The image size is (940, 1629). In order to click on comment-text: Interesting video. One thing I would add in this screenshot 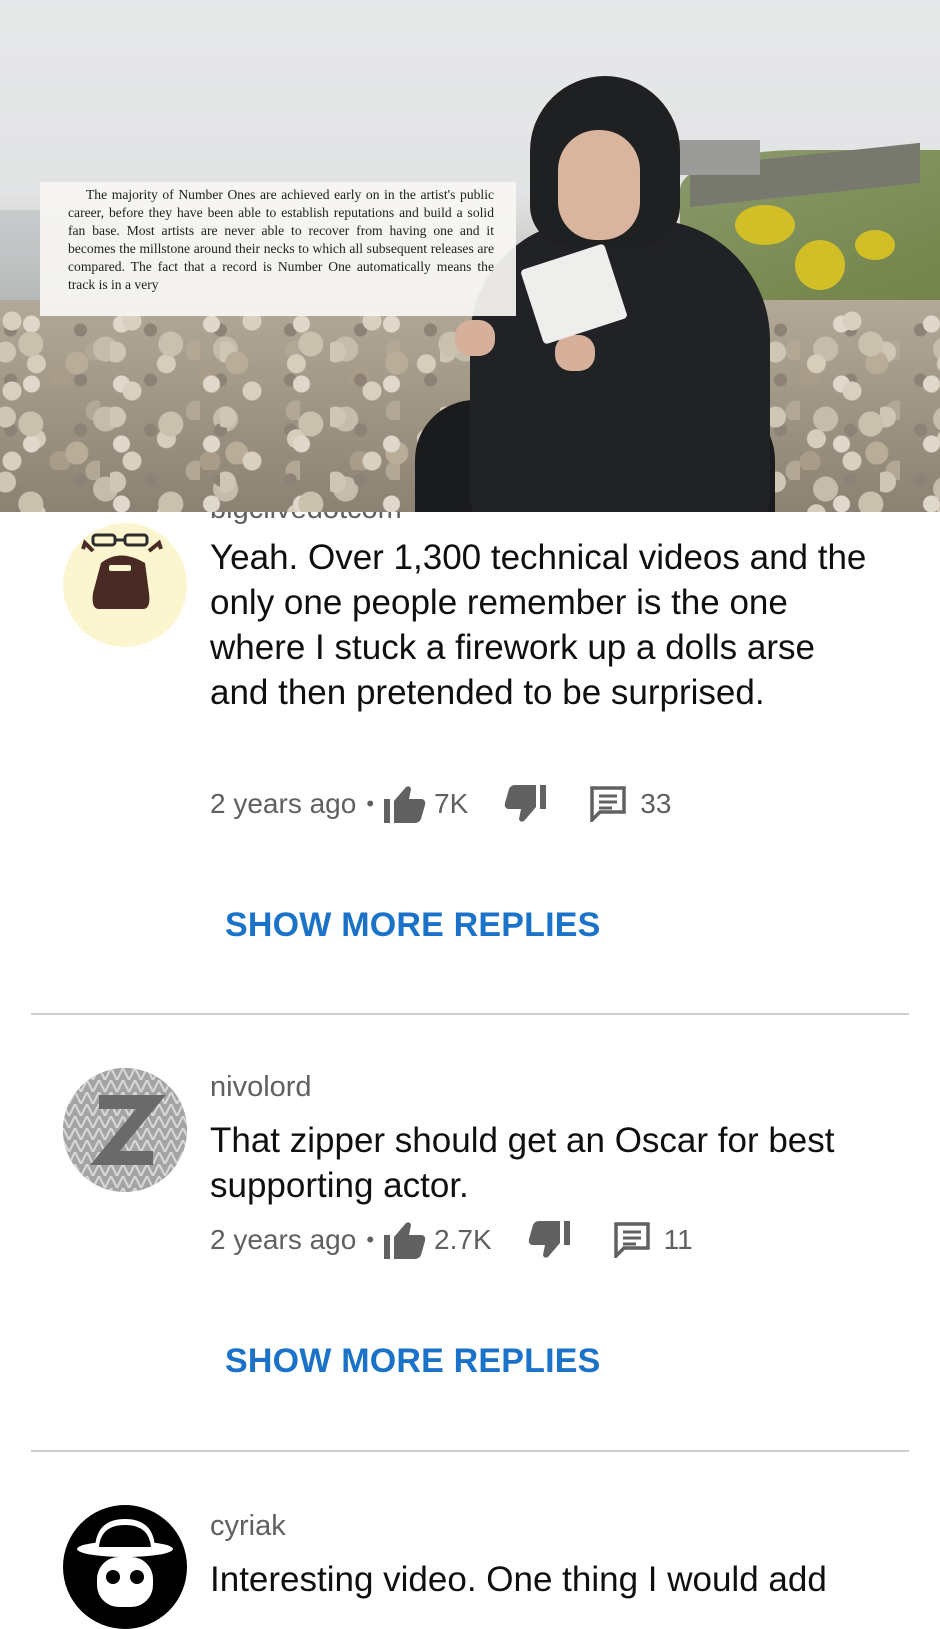, I will do `click(518, 1579)`.